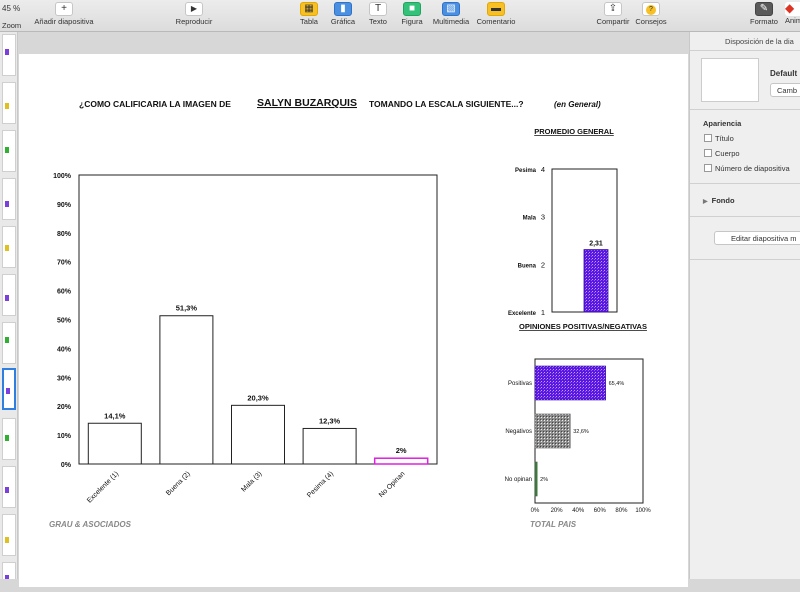  I want to click on y-tick-label: 10%, so click(64, 436).